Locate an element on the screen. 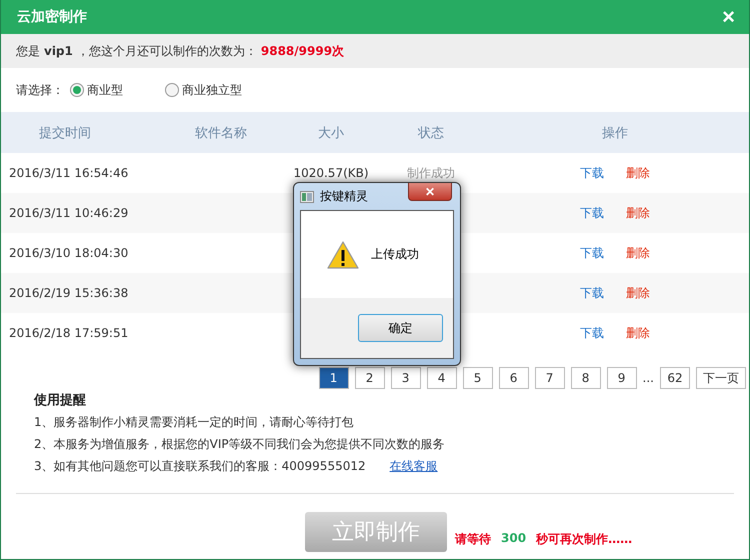 This screenshot has width=750, height=560. page-button: 3 is located at coordinates (405, 378).